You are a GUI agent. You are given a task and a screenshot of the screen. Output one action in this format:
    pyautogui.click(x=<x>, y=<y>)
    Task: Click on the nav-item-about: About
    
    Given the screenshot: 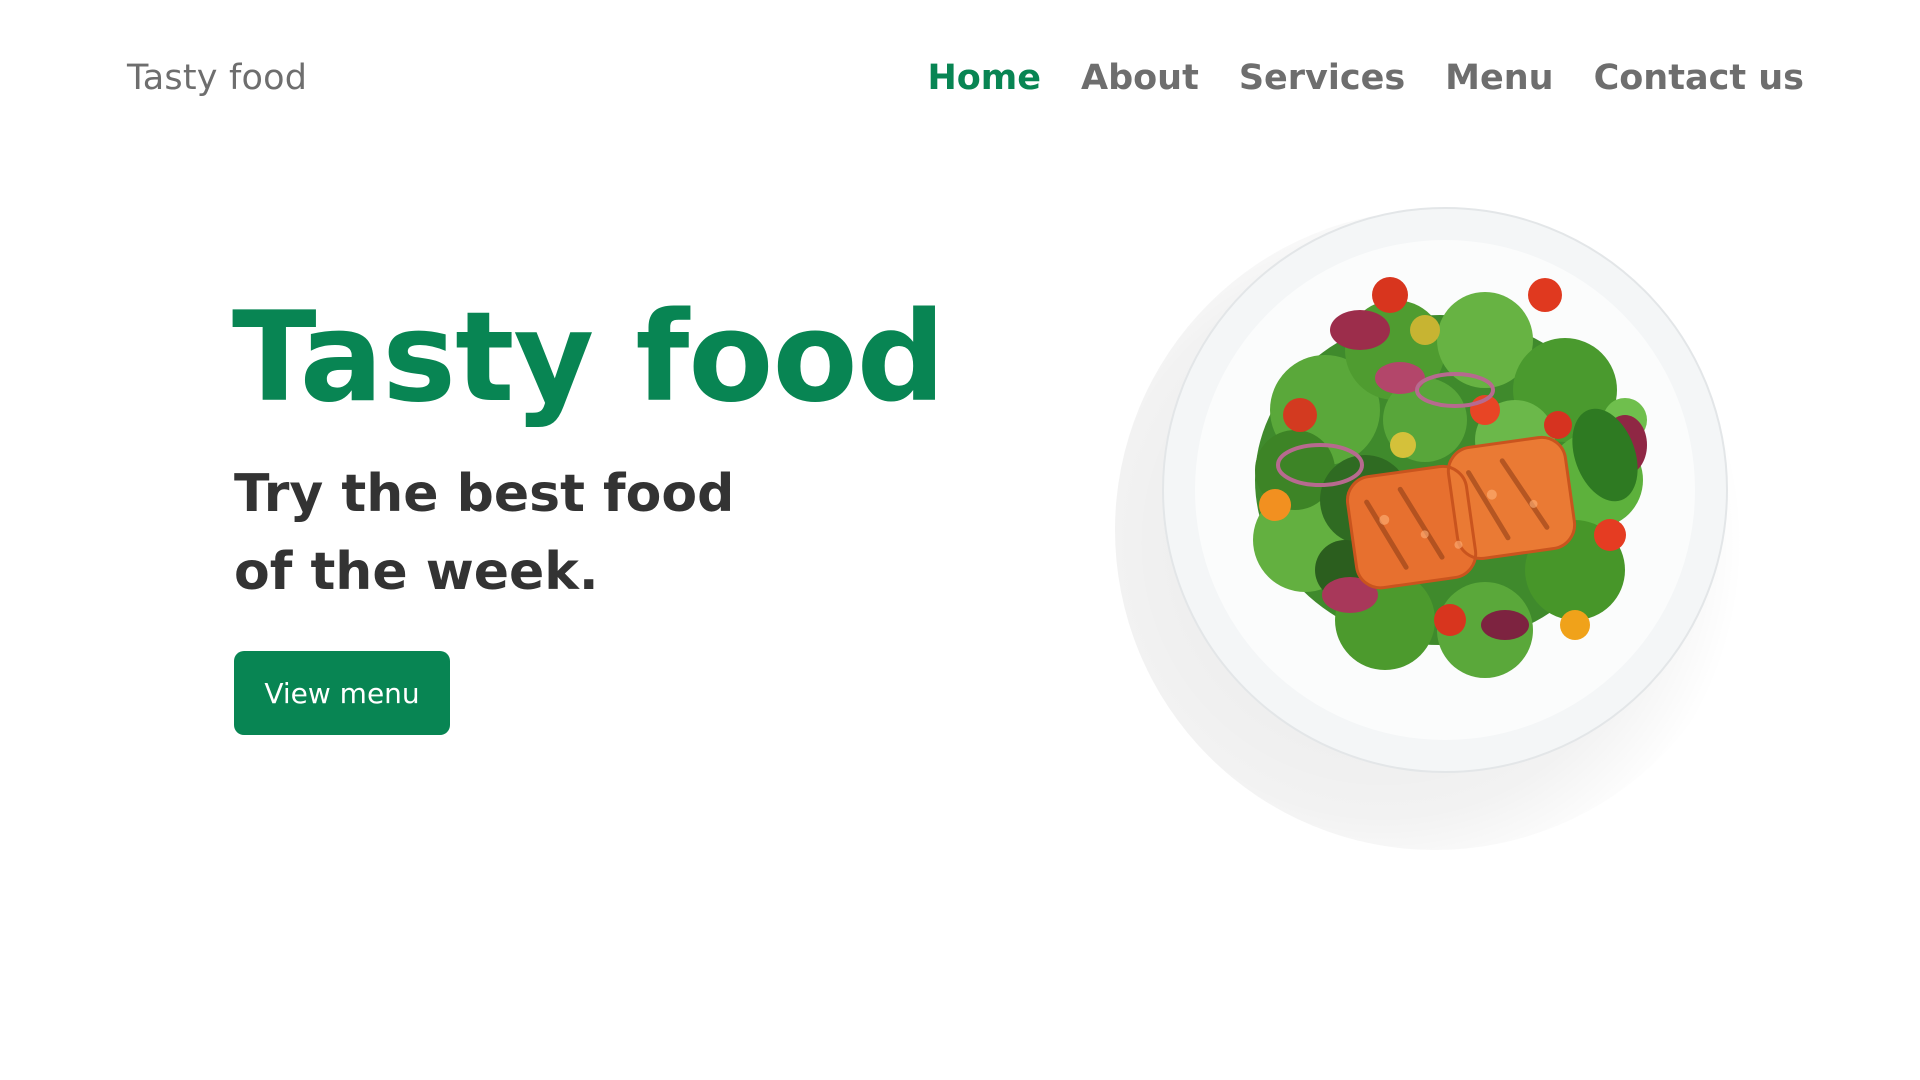 What is the action you would take?
    pyautogui.click(x=1140, y=78)
    